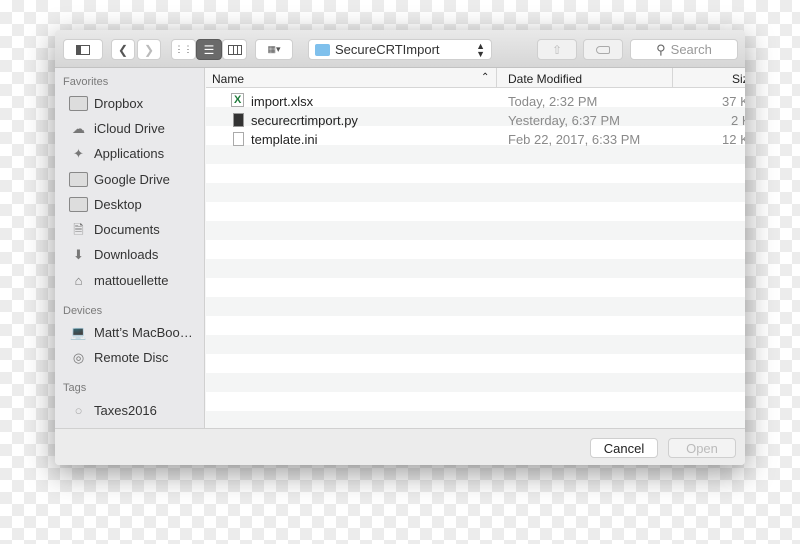 The width and height of the screenshot is (800, 544). I want to click on sidebar-item-tag-taxes2016: ○ Taxes2016, so click(113, 410).